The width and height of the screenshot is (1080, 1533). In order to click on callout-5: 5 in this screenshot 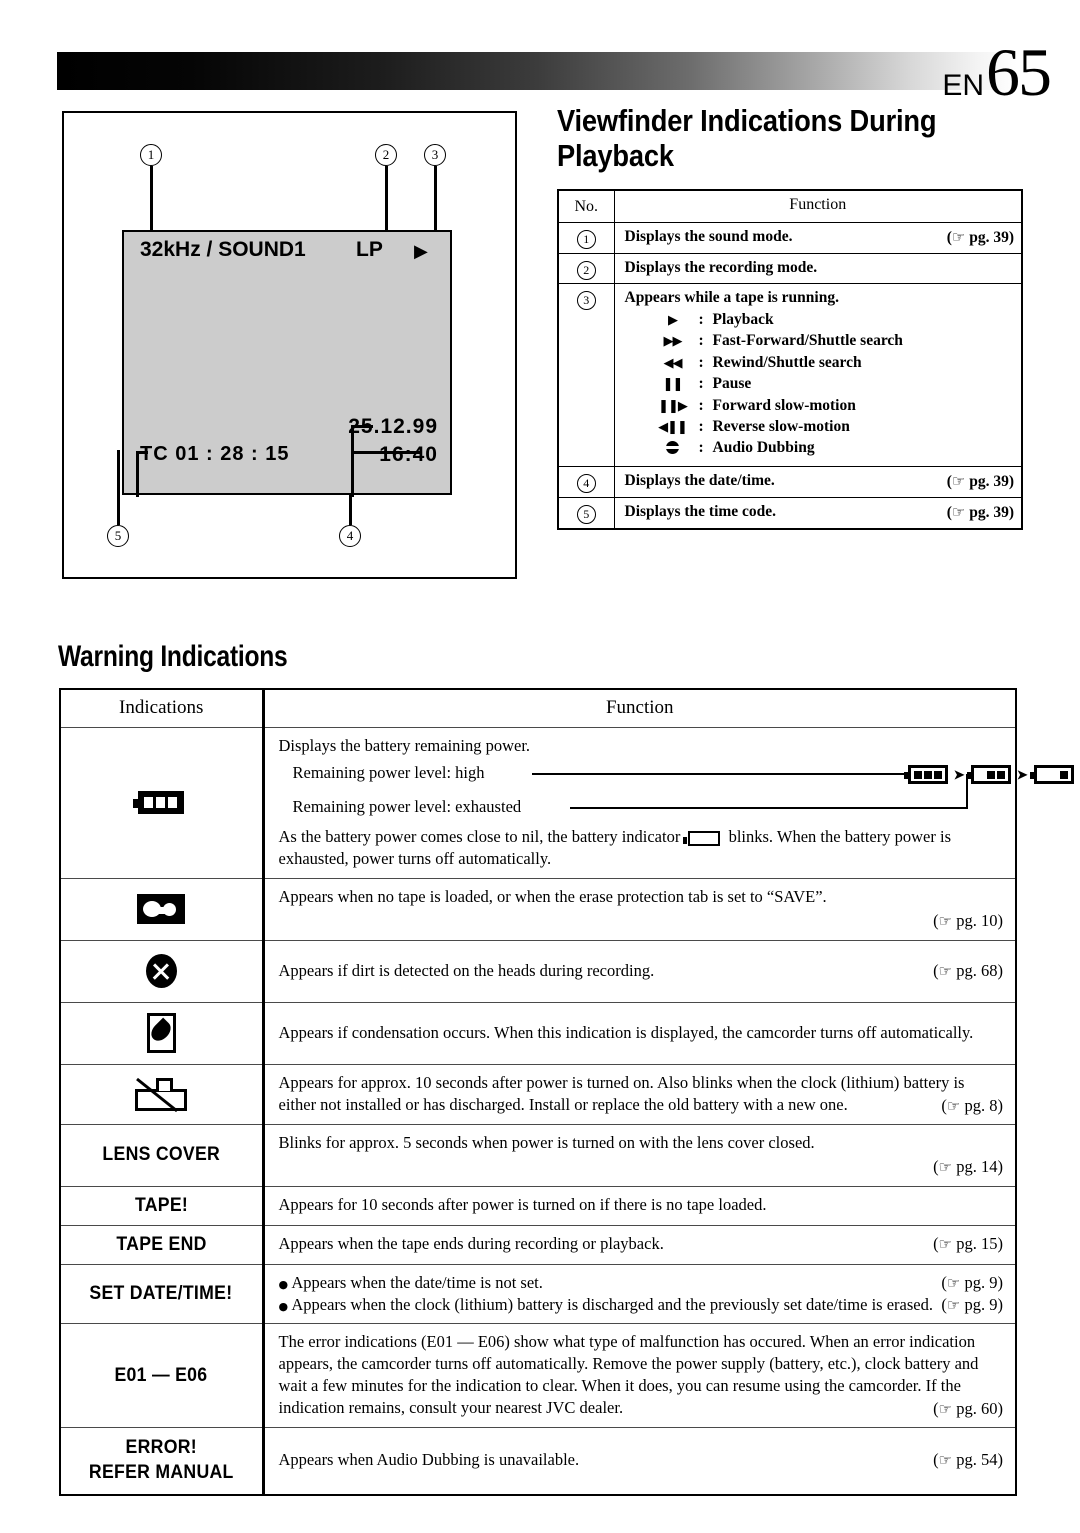, I will do `click(118, 536)`.